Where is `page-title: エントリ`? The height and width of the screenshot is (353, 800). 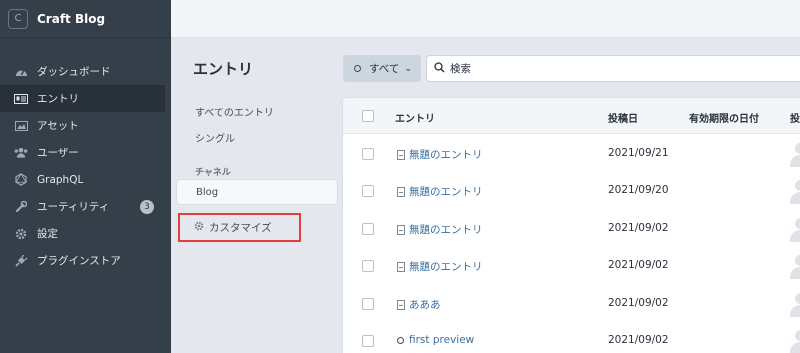
page-title: エントリ is located at coordinates (223, 69).